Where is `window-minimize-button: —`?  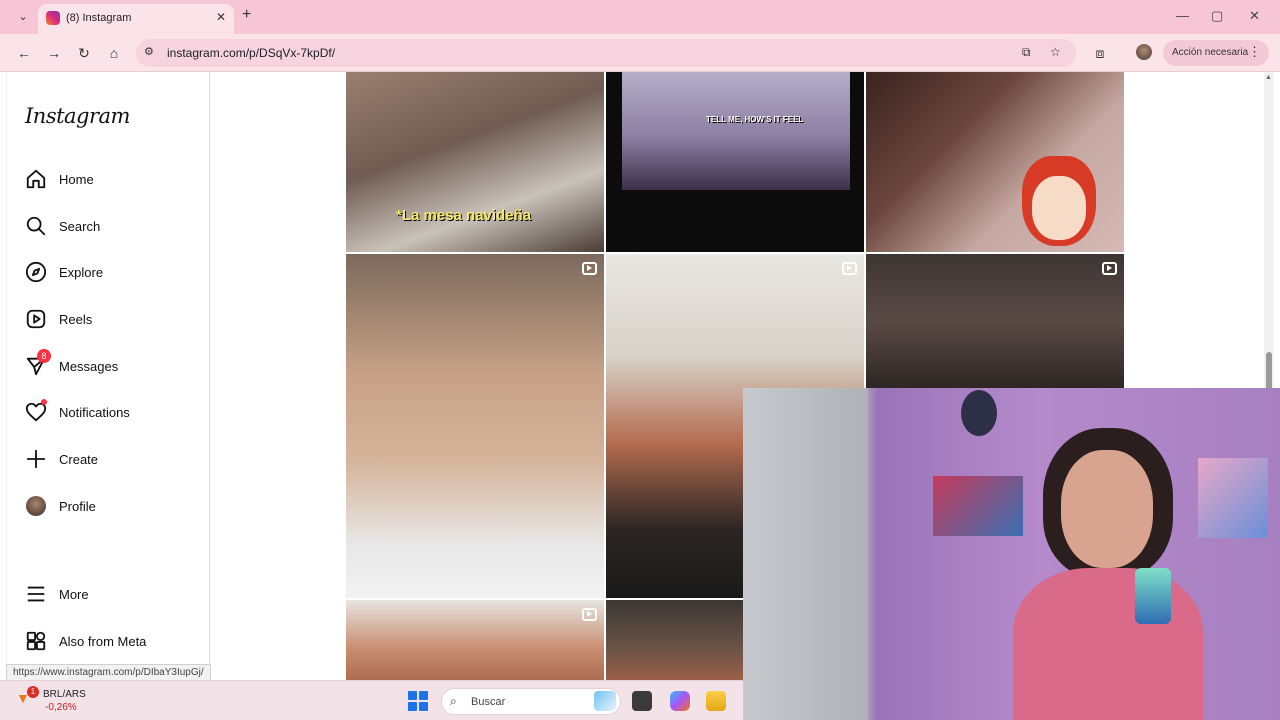 window-minimize-button: — is located at coordinates (1182, 15).